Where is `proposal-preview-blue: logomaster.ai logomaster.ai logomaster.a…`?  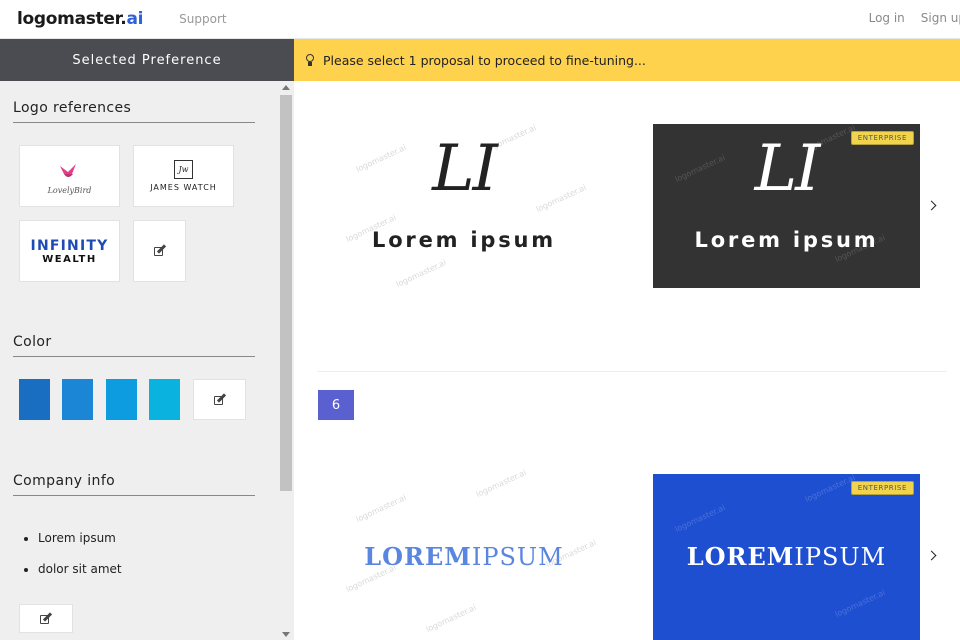 proposal-preview-blue: logomaster.ai logomaster.ai logomaster.a… is located at coordinates (786, 556).